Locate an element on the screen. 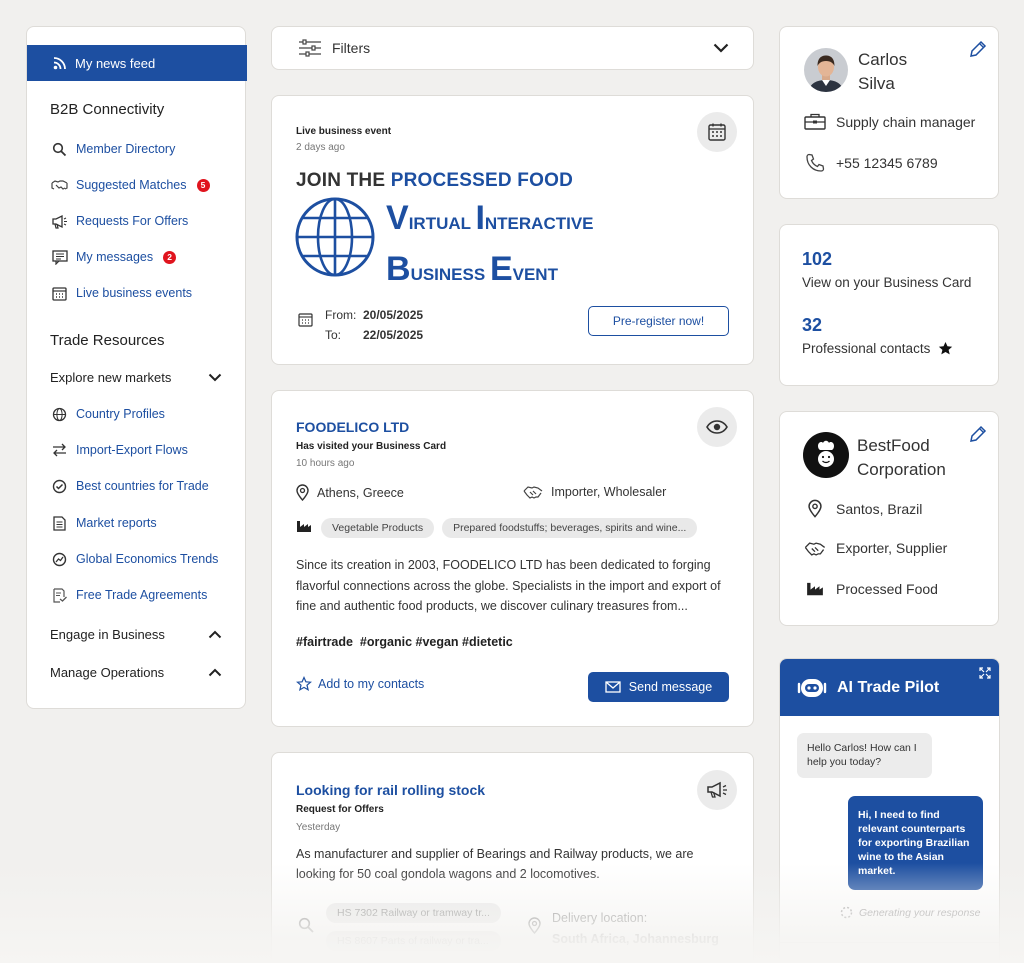 The image size is (1024, 963). filters-label: Filters is located at coordinates (351, 48).